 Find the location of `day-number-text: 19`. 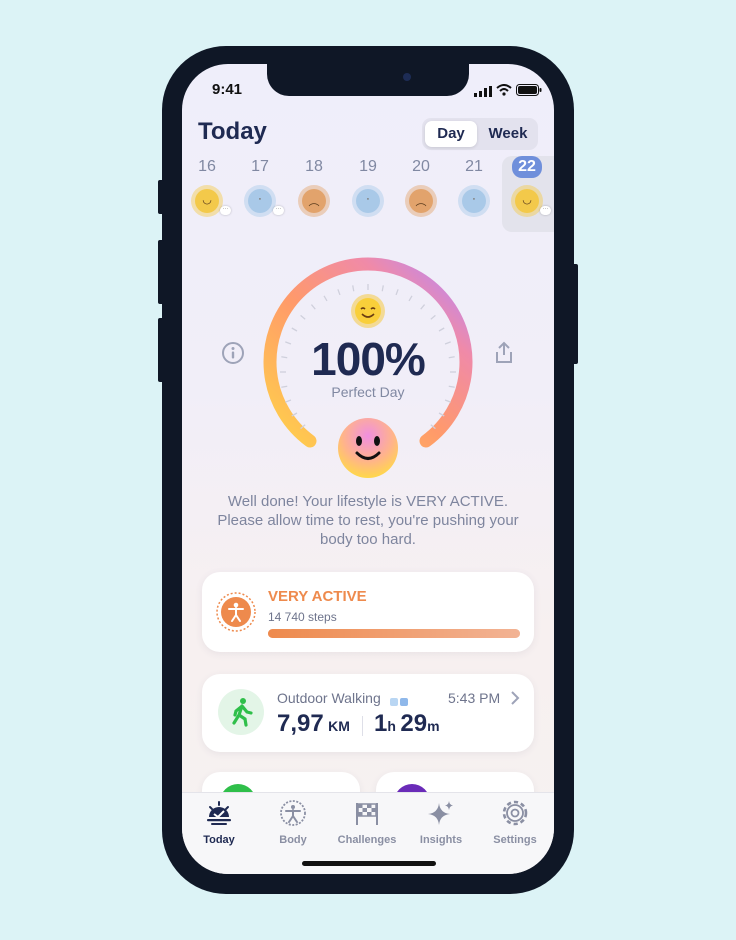

day-number-text: 19 is located at coordinates (368, 166).